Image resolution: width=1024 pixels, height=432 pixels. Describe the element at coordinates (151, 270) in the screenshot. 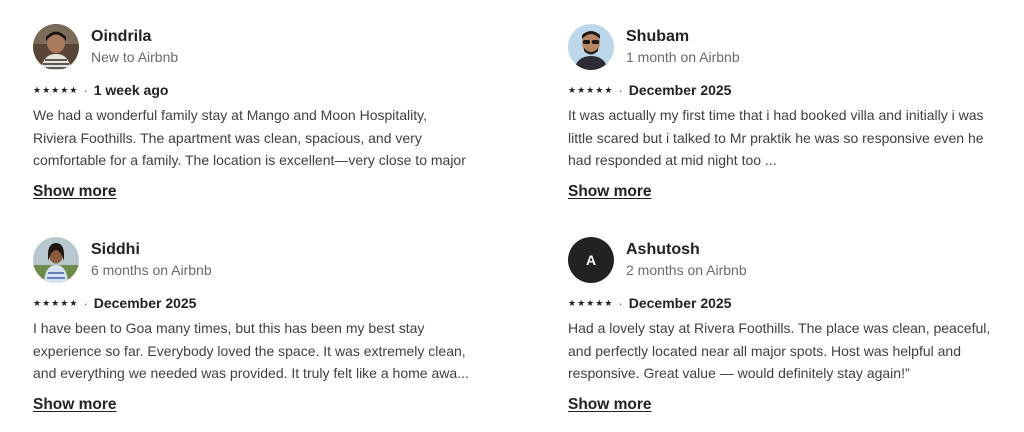

I see `reviewer-tenure: 6 months on Airbnb` at that location.